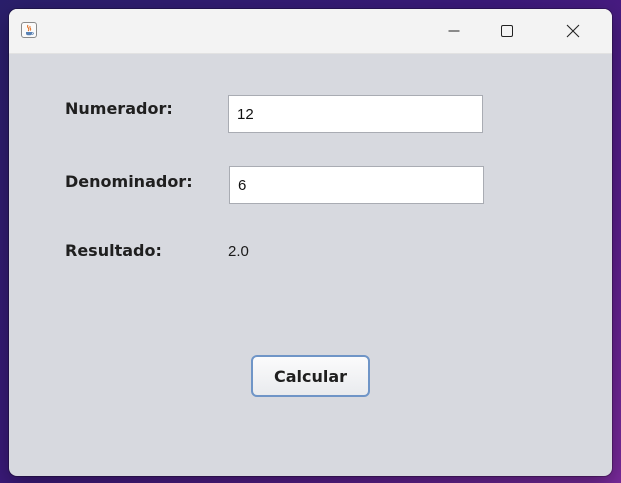  I want to click on numerador-input, so click(355, 114).